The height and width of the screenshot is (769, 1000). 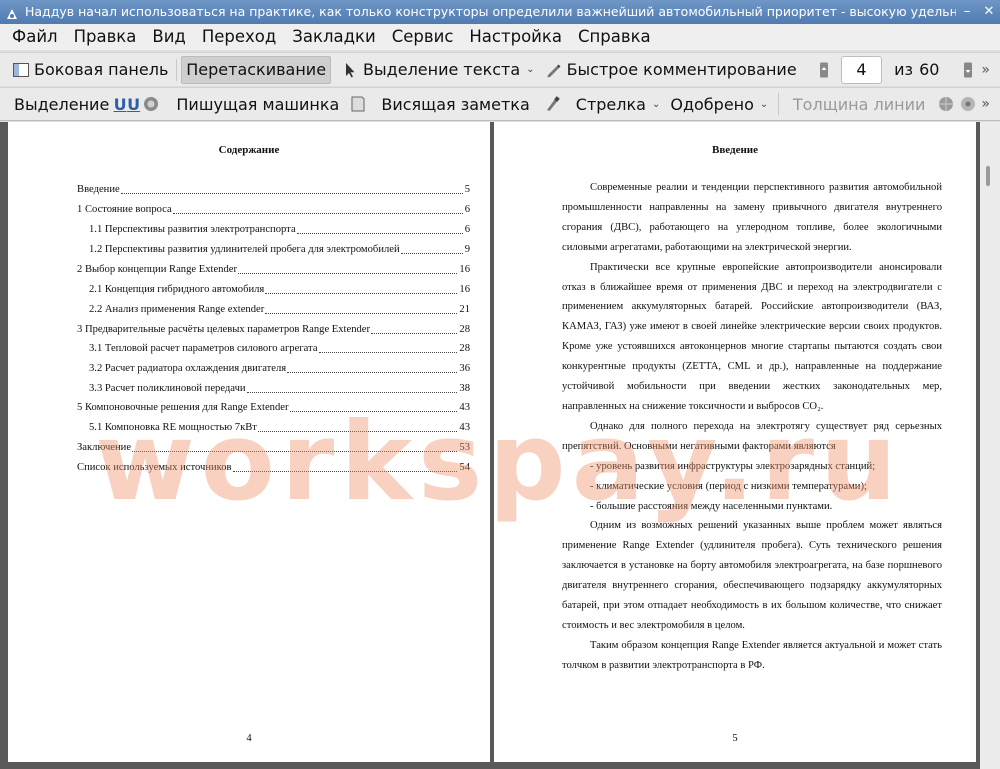 I want to click on minimize-button: –, so click(x=967, y=12).